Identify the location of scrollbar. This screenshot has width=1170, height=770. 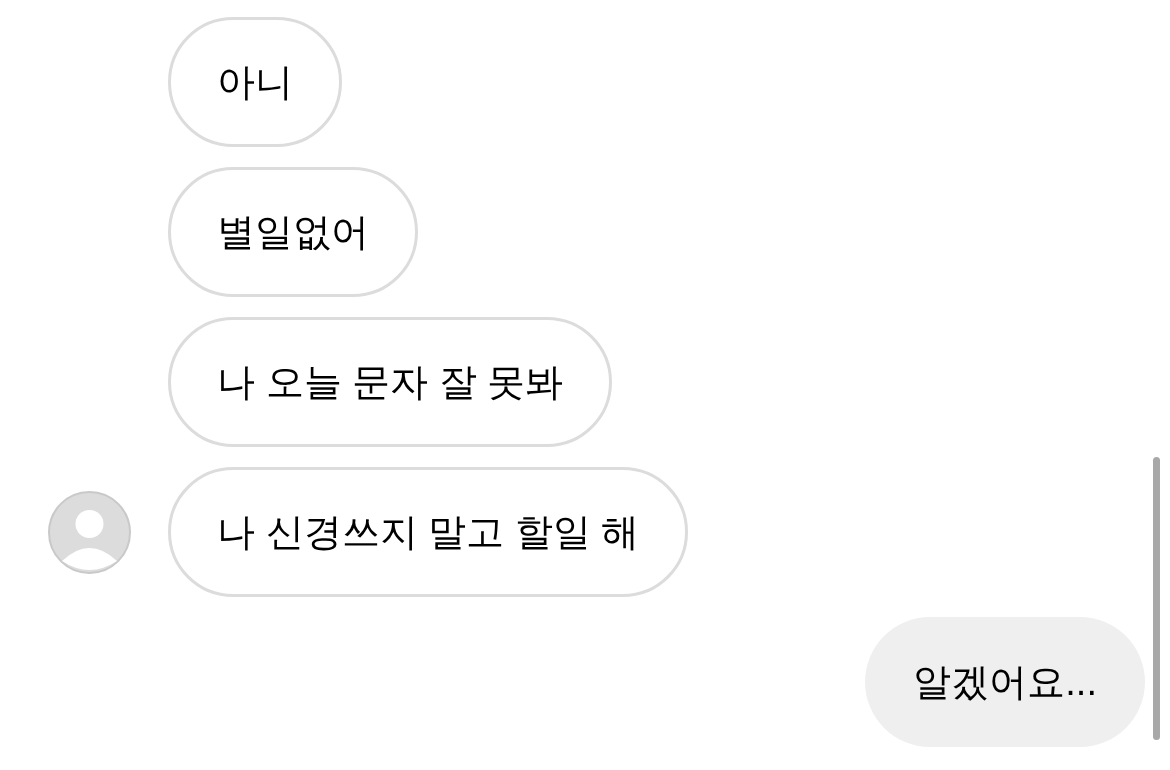
(1156, 598).